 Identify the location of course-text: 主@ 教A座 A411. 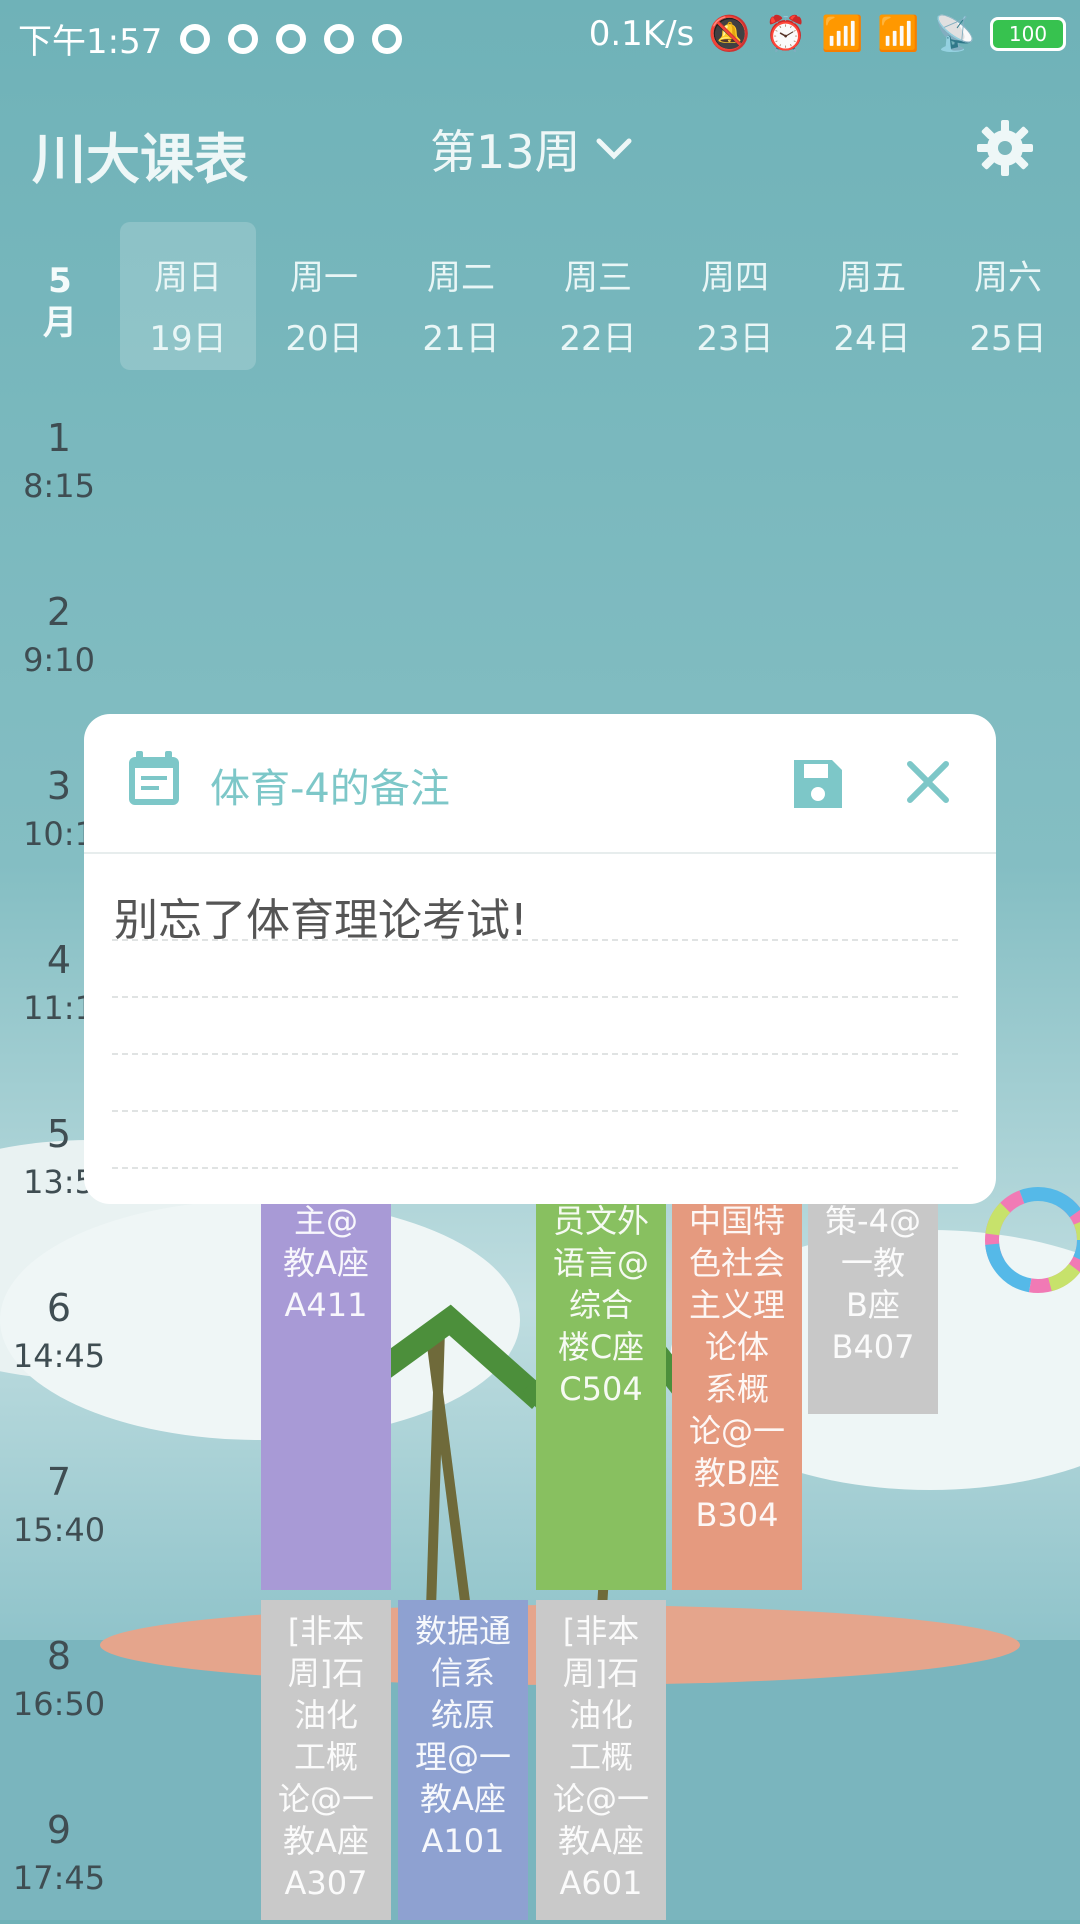
(326, 1263).